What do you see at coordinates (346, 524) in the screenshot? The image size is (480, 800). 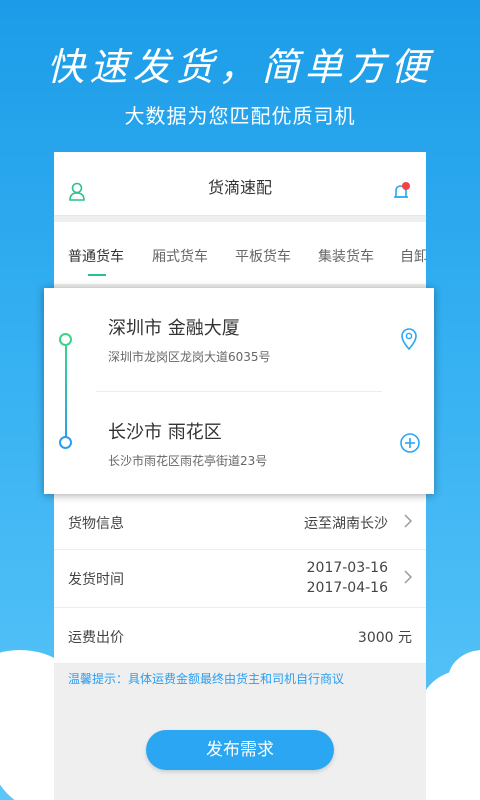 I see `cargo-info-value: 运至湖南长沙` at bounding box center [346, 524].